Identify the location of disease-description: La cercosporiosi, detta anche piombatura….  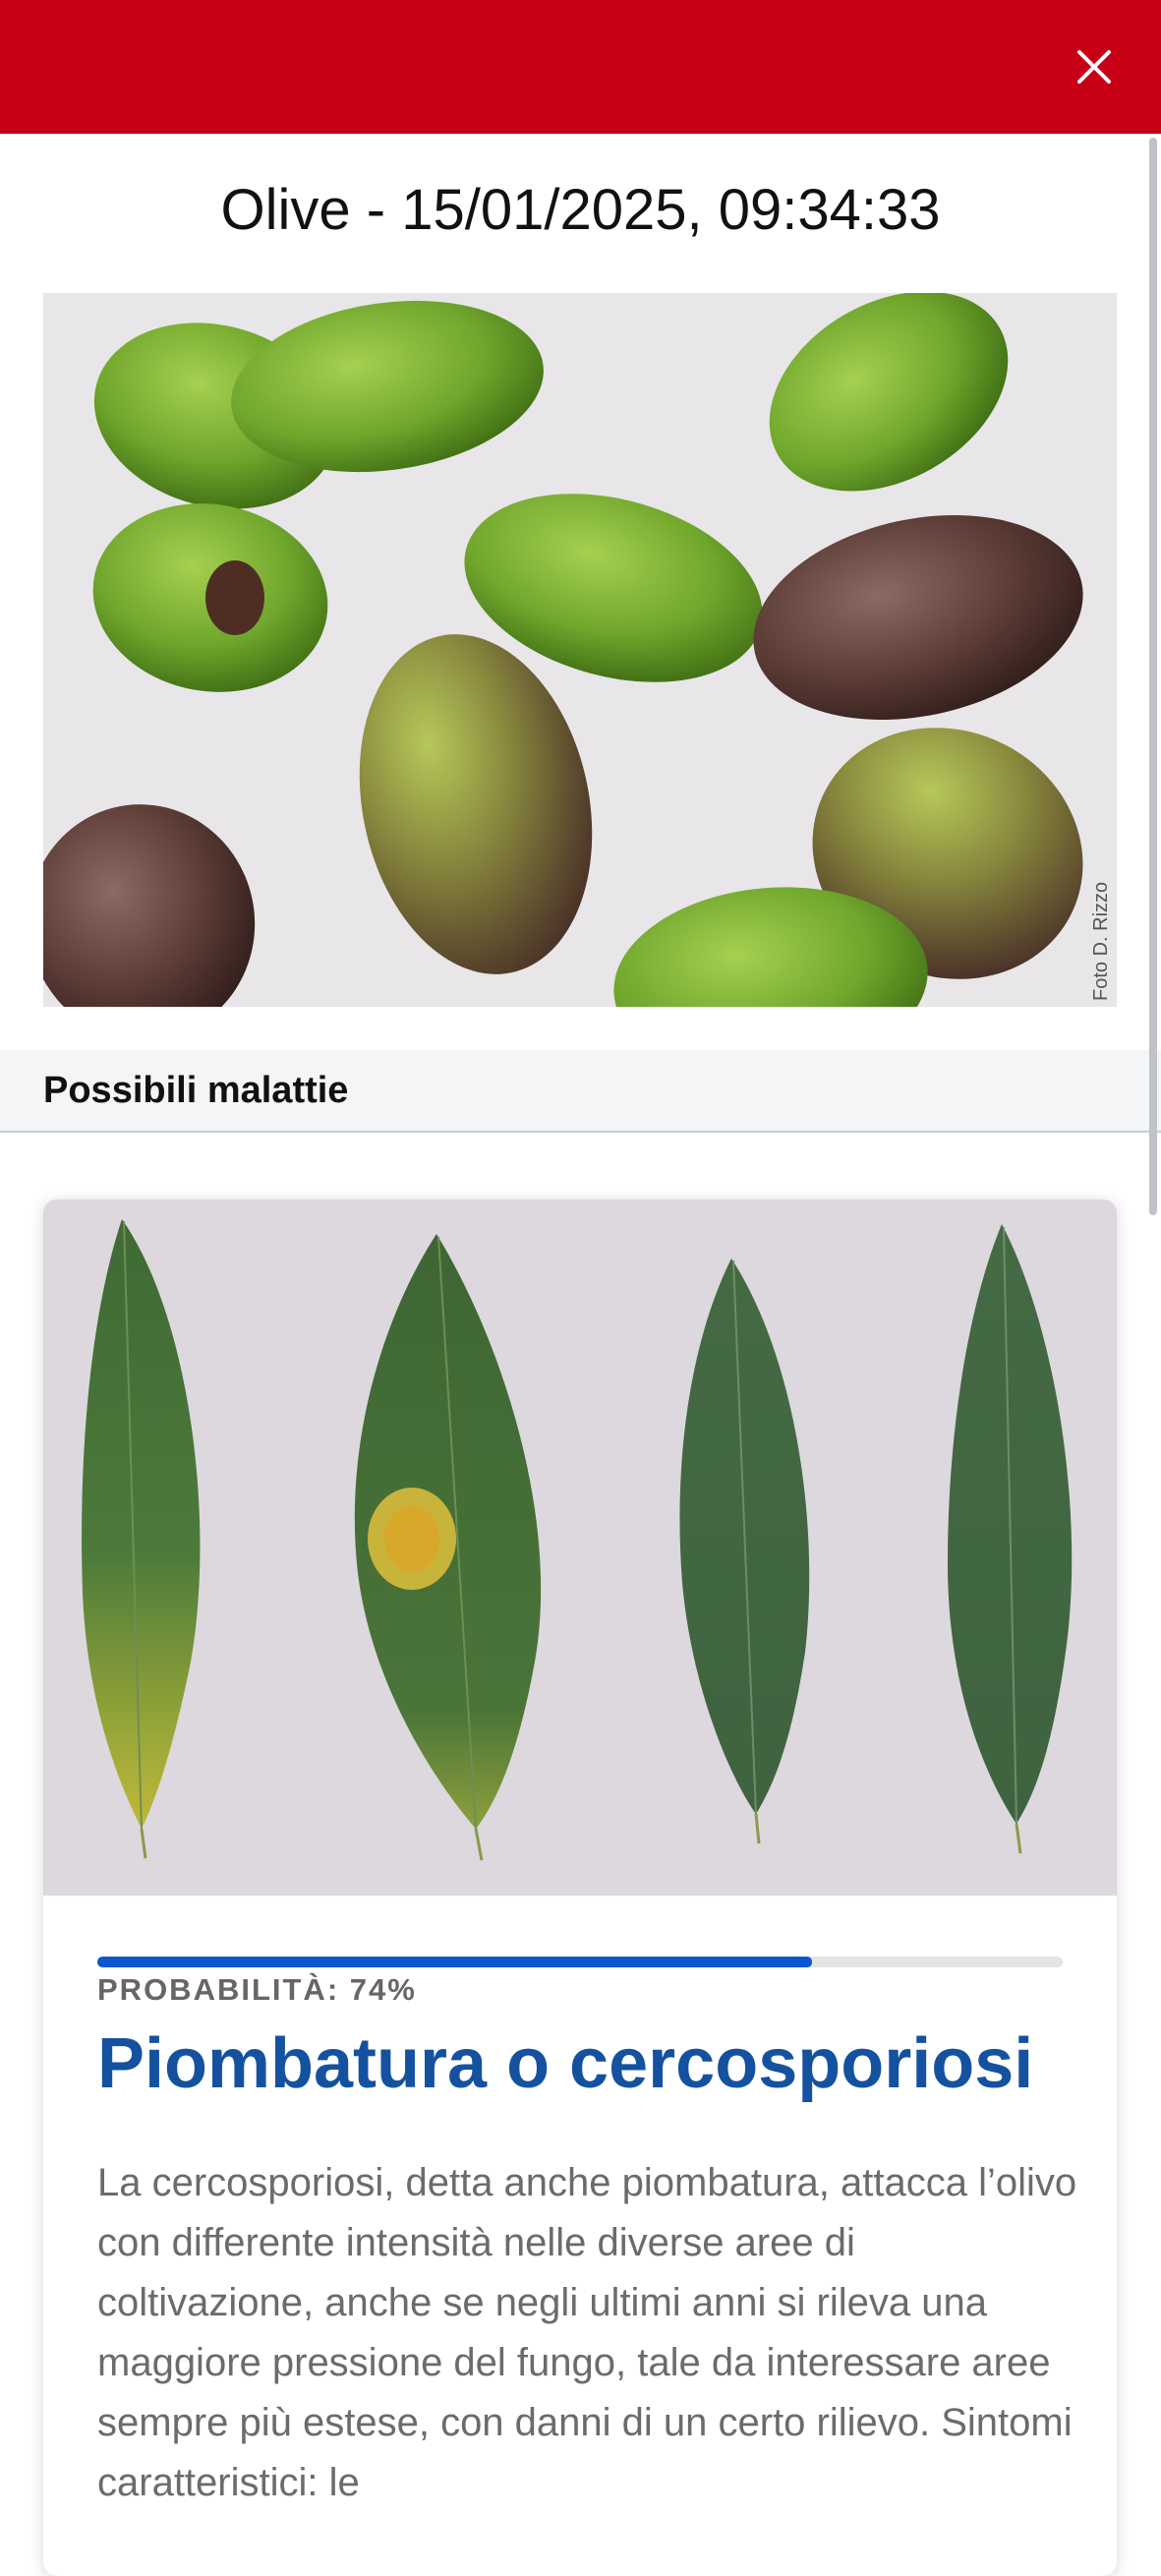
(587, 2332).